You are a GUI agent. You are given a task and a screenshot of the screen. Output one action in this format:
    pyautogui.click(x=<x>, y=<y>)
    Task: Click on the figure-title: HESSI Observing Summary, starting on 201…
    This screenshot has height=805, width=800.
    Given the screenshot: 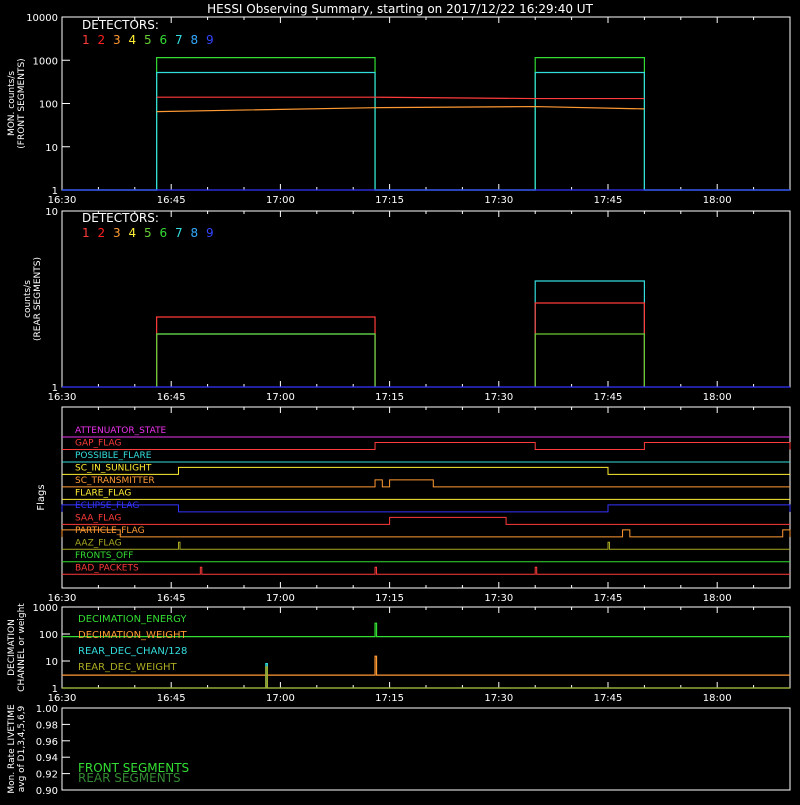 What is the action you would take?
    pyautogui.click(x=400, y=9)
    